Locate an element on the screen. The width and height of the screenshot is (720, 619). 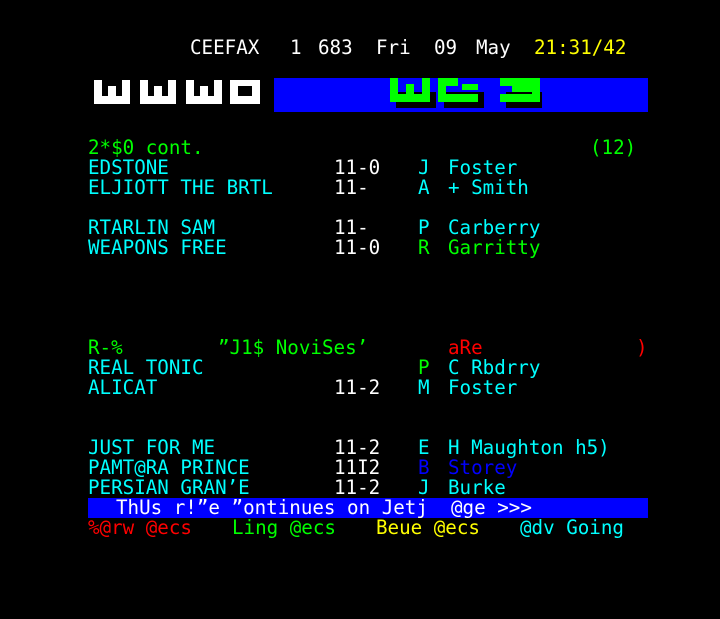
runner-row: WEAPONS FREE 11-0 R Garritty is located at coordinates (360, 248).